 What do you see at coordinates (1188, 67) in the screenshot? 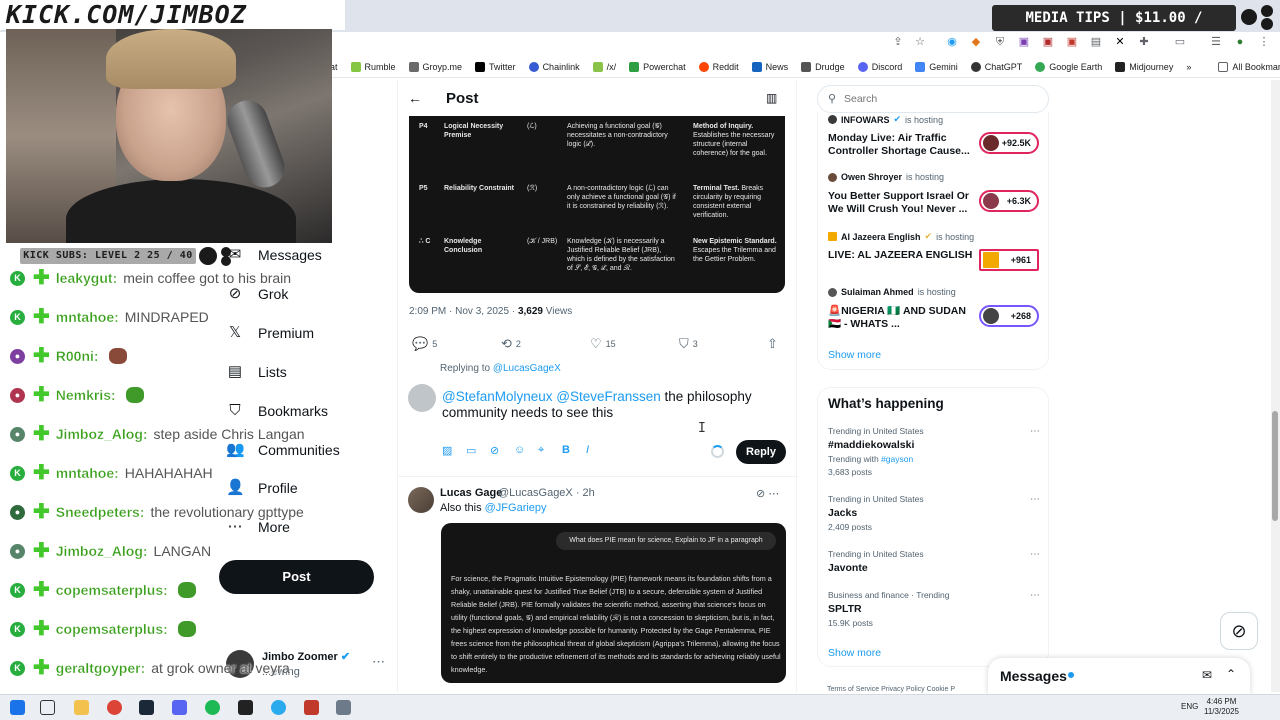
I see `bookmarks-overflow-icon: »` at bounding box center [1188, 67].